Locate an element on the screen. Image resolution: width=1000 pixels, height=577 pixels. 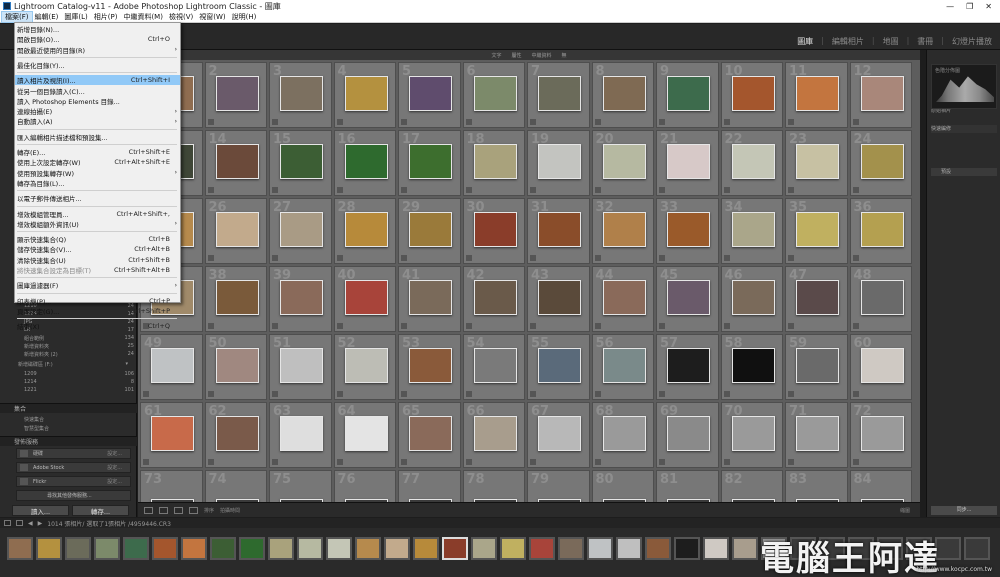
grid-cell: 28 is located at coordinates (364, 231).